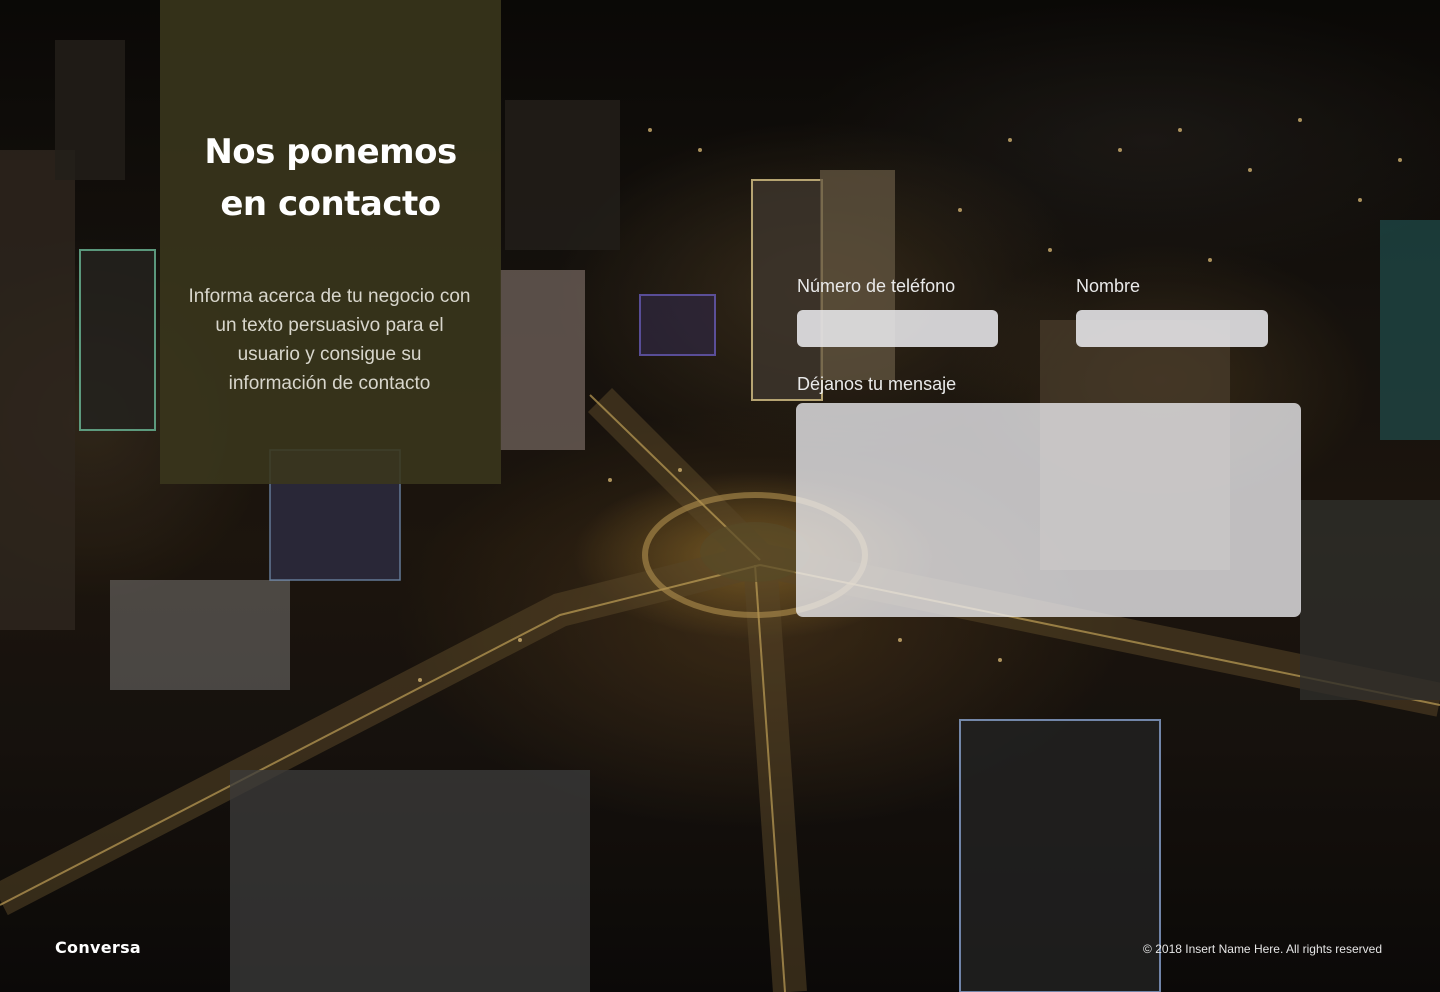  What do you see at coordinates (877, 384) in the screenshot?
I see `message-label: Déjanos tu mensaje` at bounding box center [877, 384].